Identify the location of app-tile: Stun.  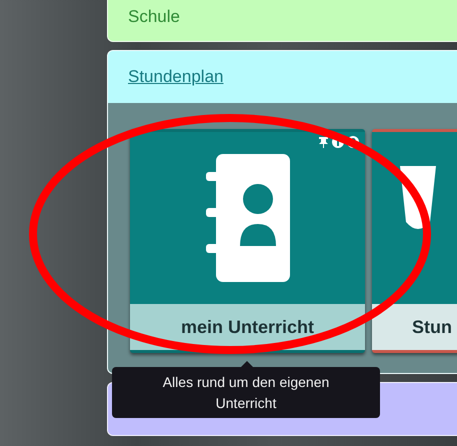
(414, 241).